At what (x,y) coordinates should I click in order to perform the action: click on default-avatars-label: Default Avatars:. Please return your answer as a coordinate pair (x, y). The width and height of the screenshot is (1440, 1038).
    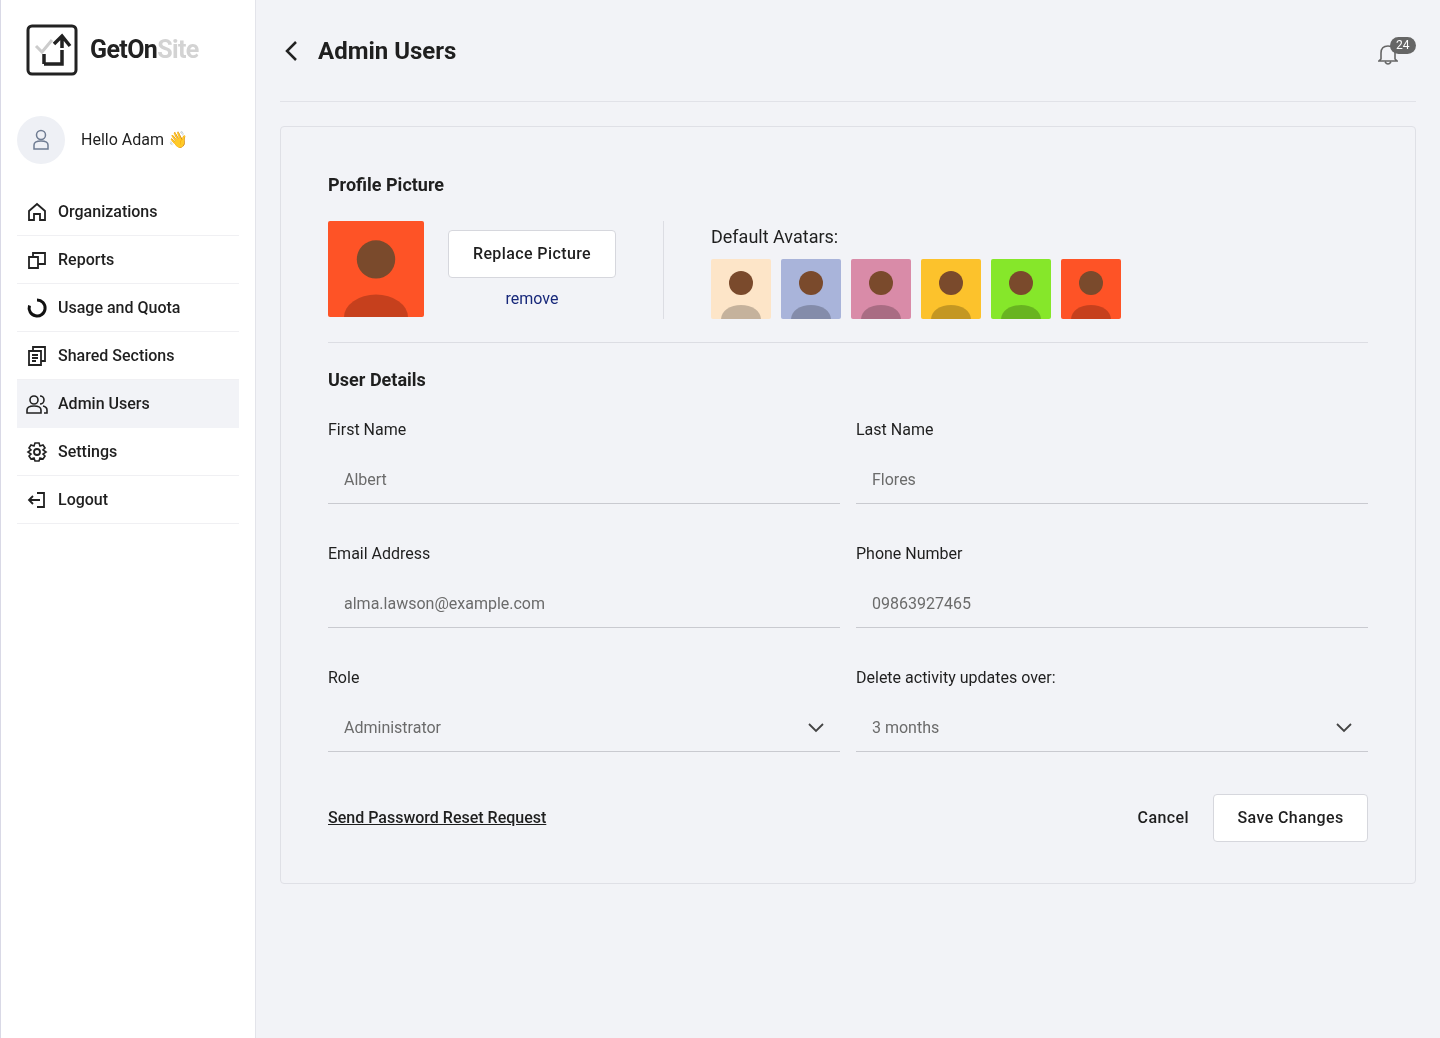
    Looking at the image, I should click on (775, 237).